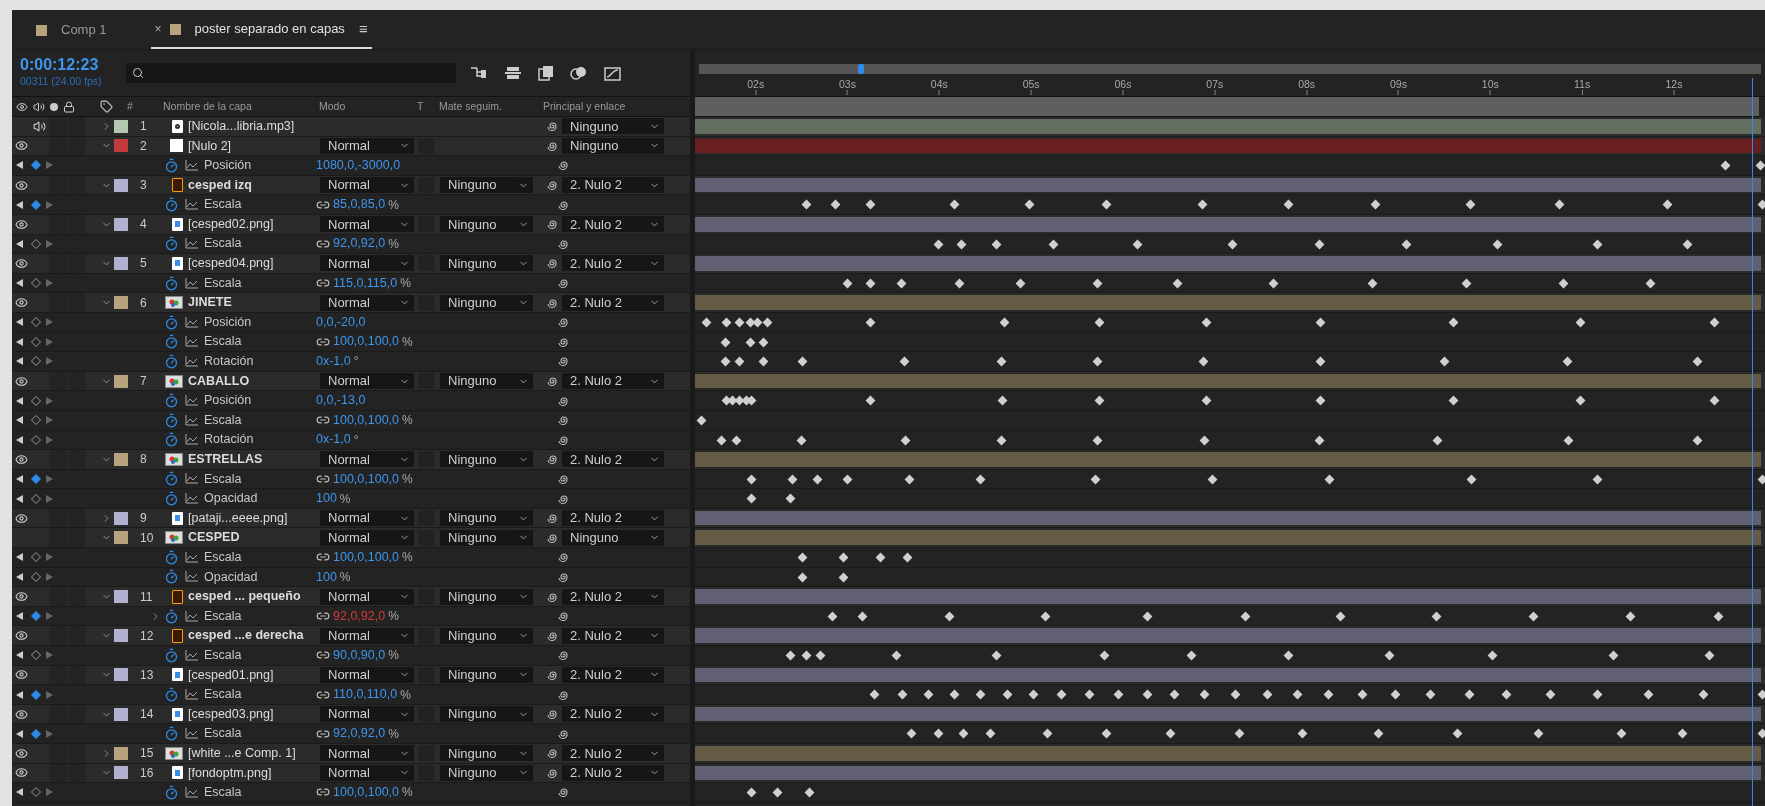 The height and width of the screenshot is (806, 1765). Describe the element at coordinates (39, 106) in the screenshot. I see `audio-speaker-icon` at that location.